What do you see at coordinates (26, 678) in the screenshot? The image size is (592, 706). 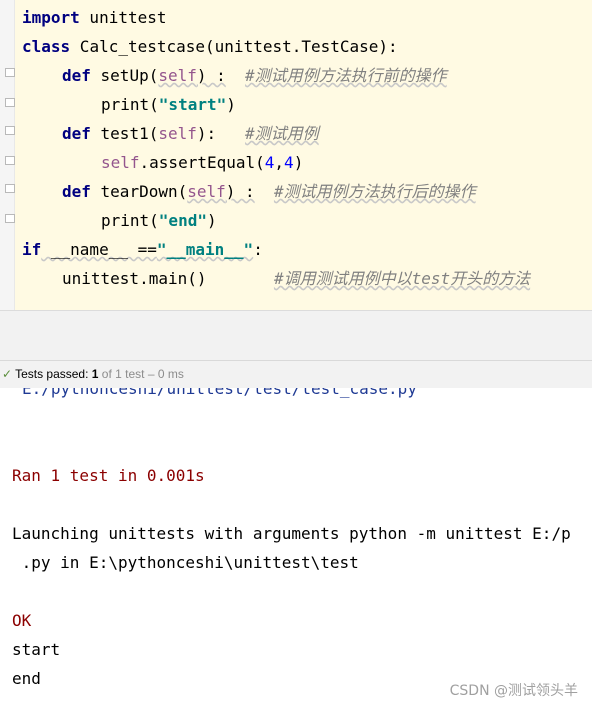 I see `console-output-end: end` at bounding box center [26, 678].